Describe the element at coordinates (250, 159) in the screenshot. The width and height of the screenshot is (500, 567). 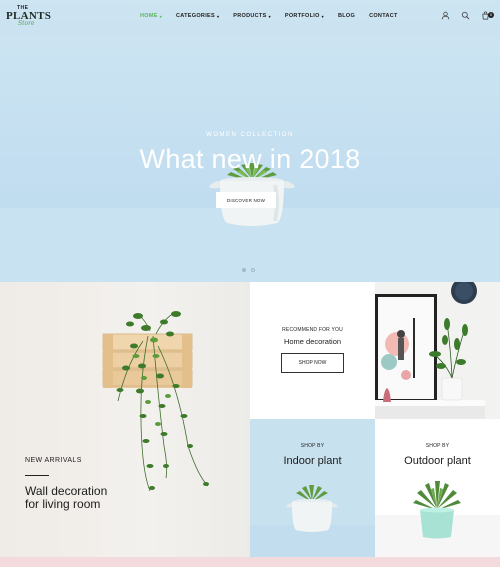
I see `hero-title: What new in 2018` at that location.